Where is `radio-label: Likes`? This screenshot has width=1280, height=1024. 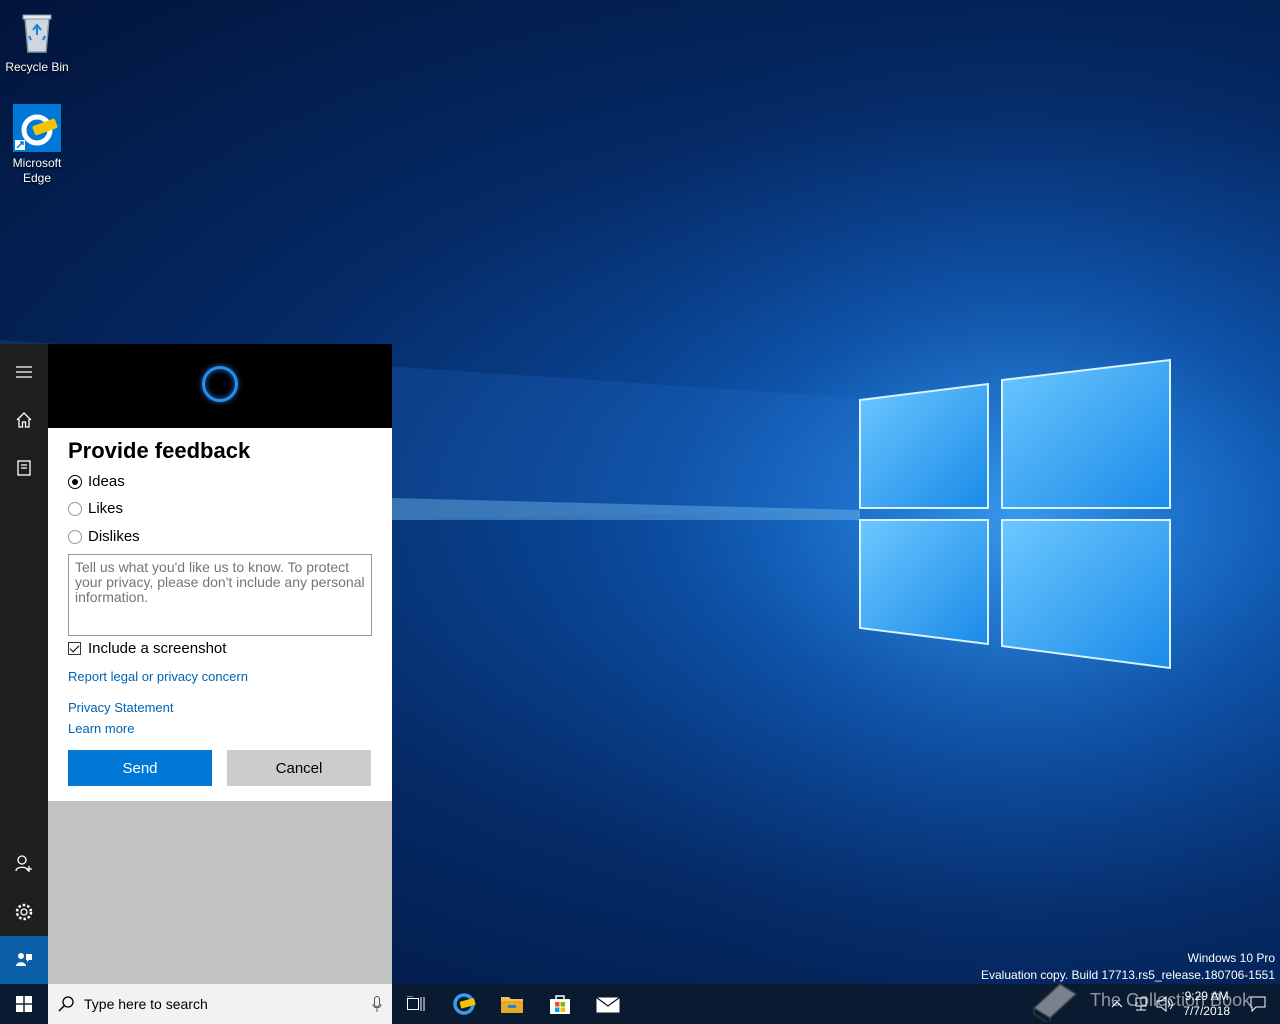 radio-label: Likes is located at coordinates (106, 508).